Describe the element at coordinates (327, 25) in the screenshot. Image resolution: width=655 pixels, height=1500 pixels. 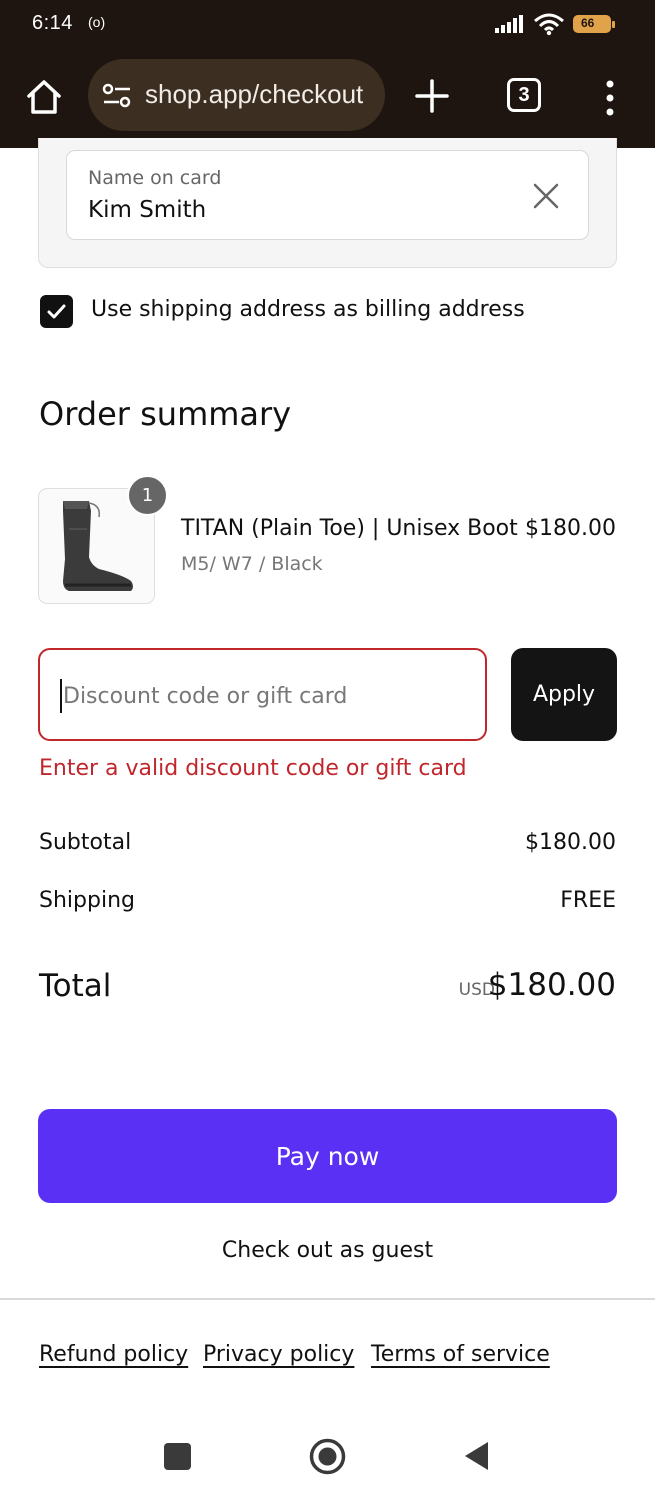
I see `status-bar: 6:14 (o) 66` at that location.